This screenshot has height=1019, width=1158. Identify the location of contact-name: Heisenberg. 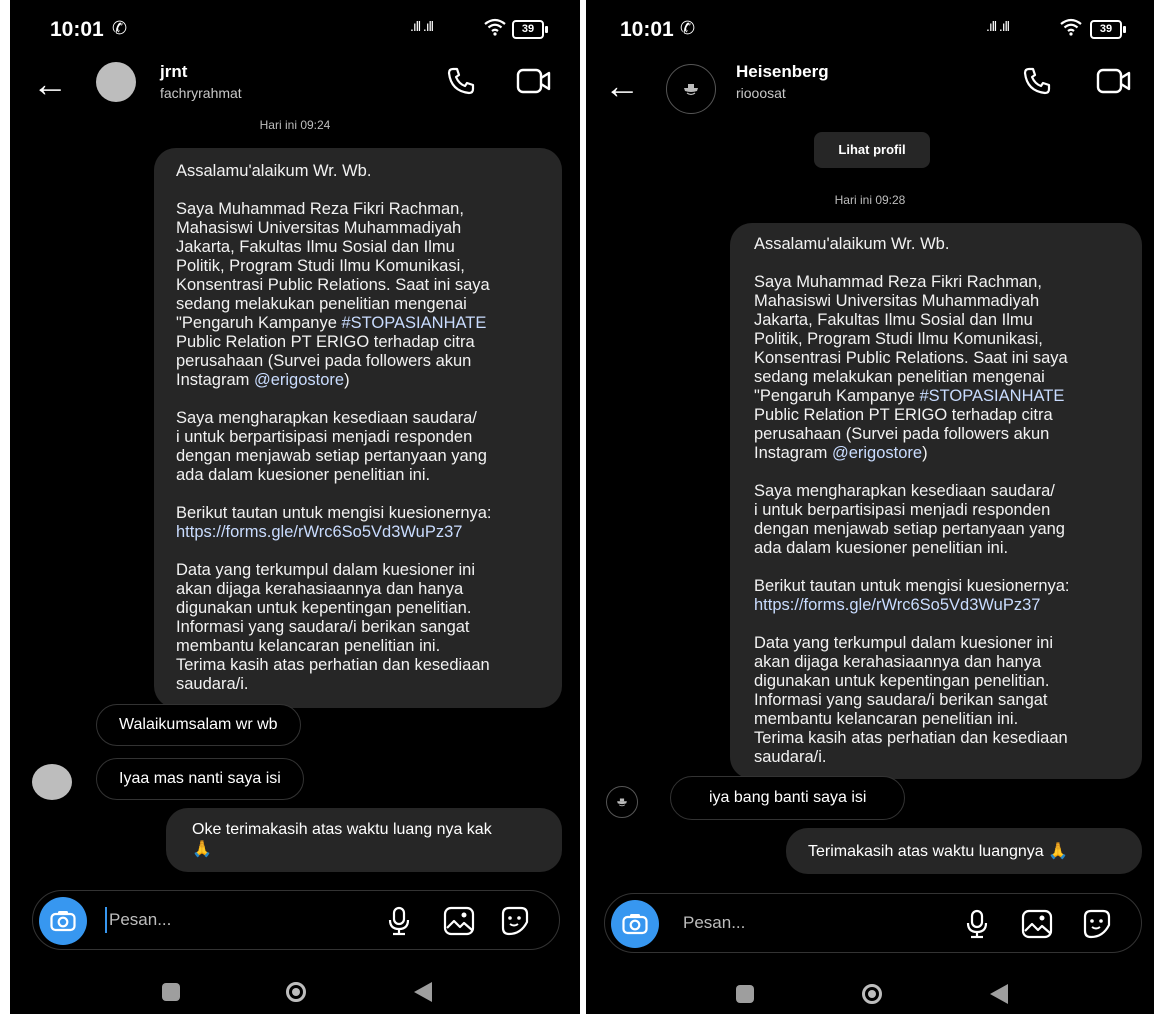
(782, 72).